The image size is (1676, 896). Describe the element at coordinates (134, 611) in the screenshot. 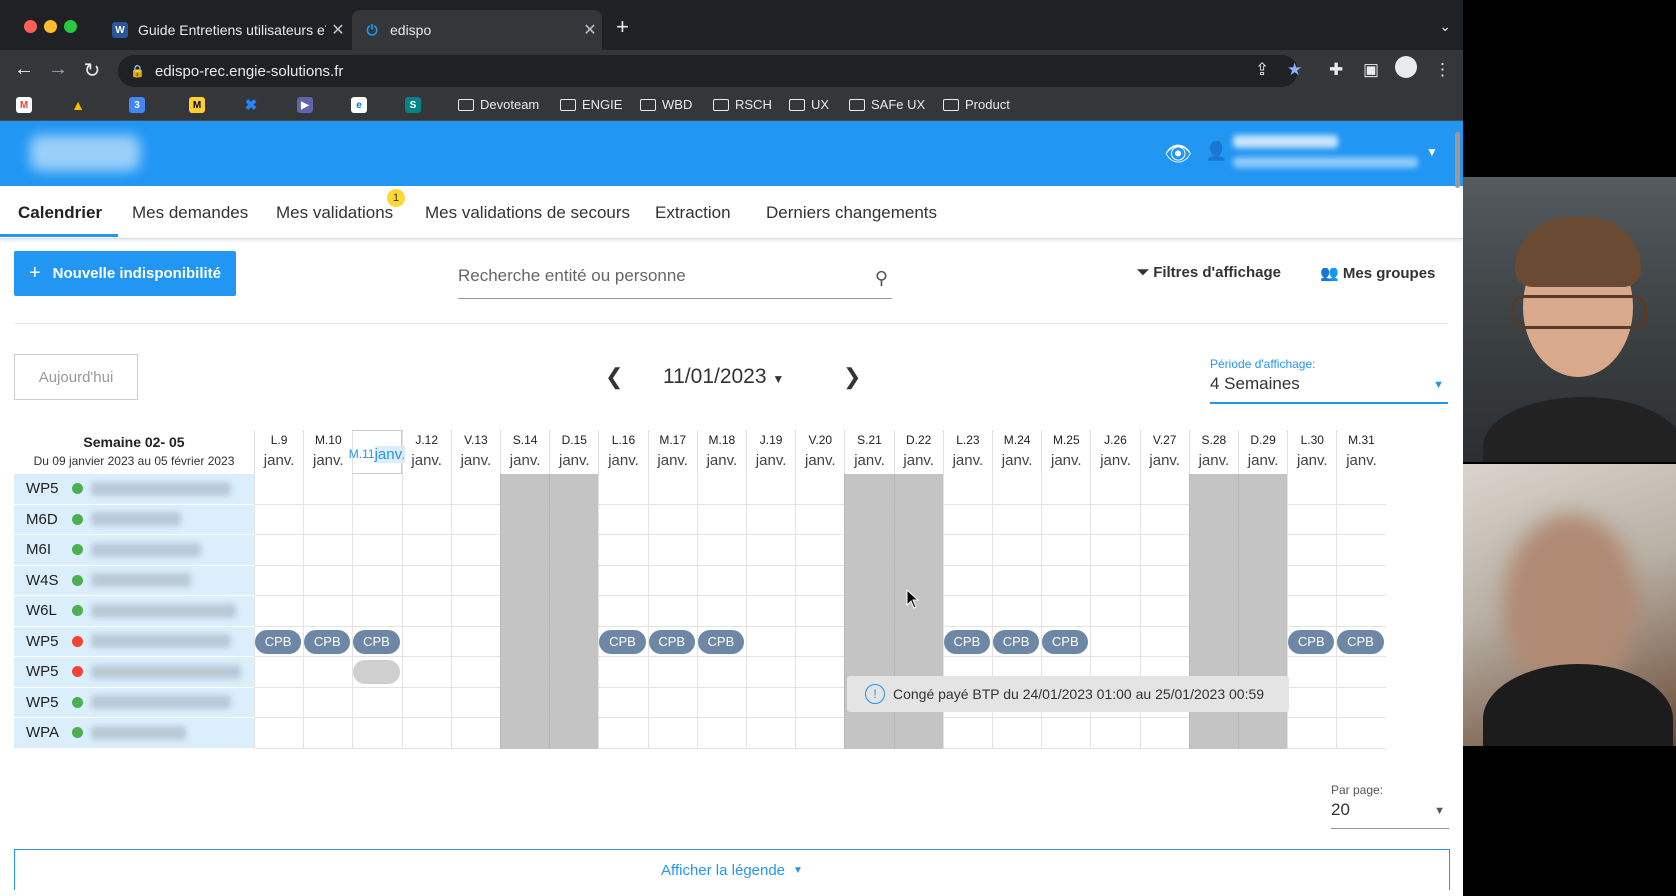

I see `employee-row-label: W6L` at that location.